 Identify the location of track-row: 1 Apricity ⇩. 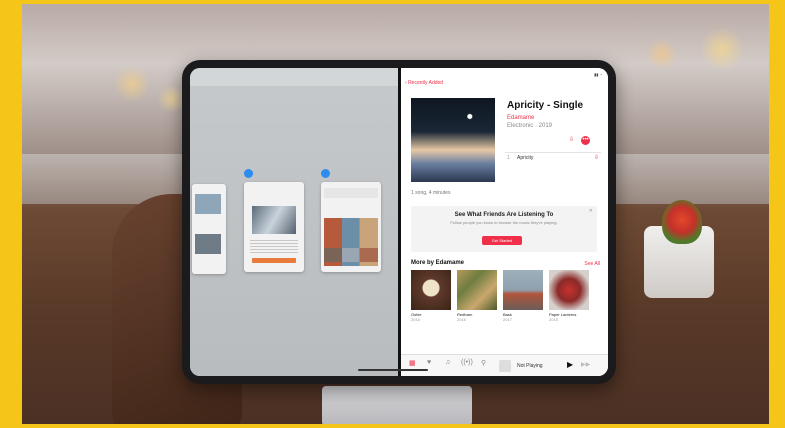
(553, 157).